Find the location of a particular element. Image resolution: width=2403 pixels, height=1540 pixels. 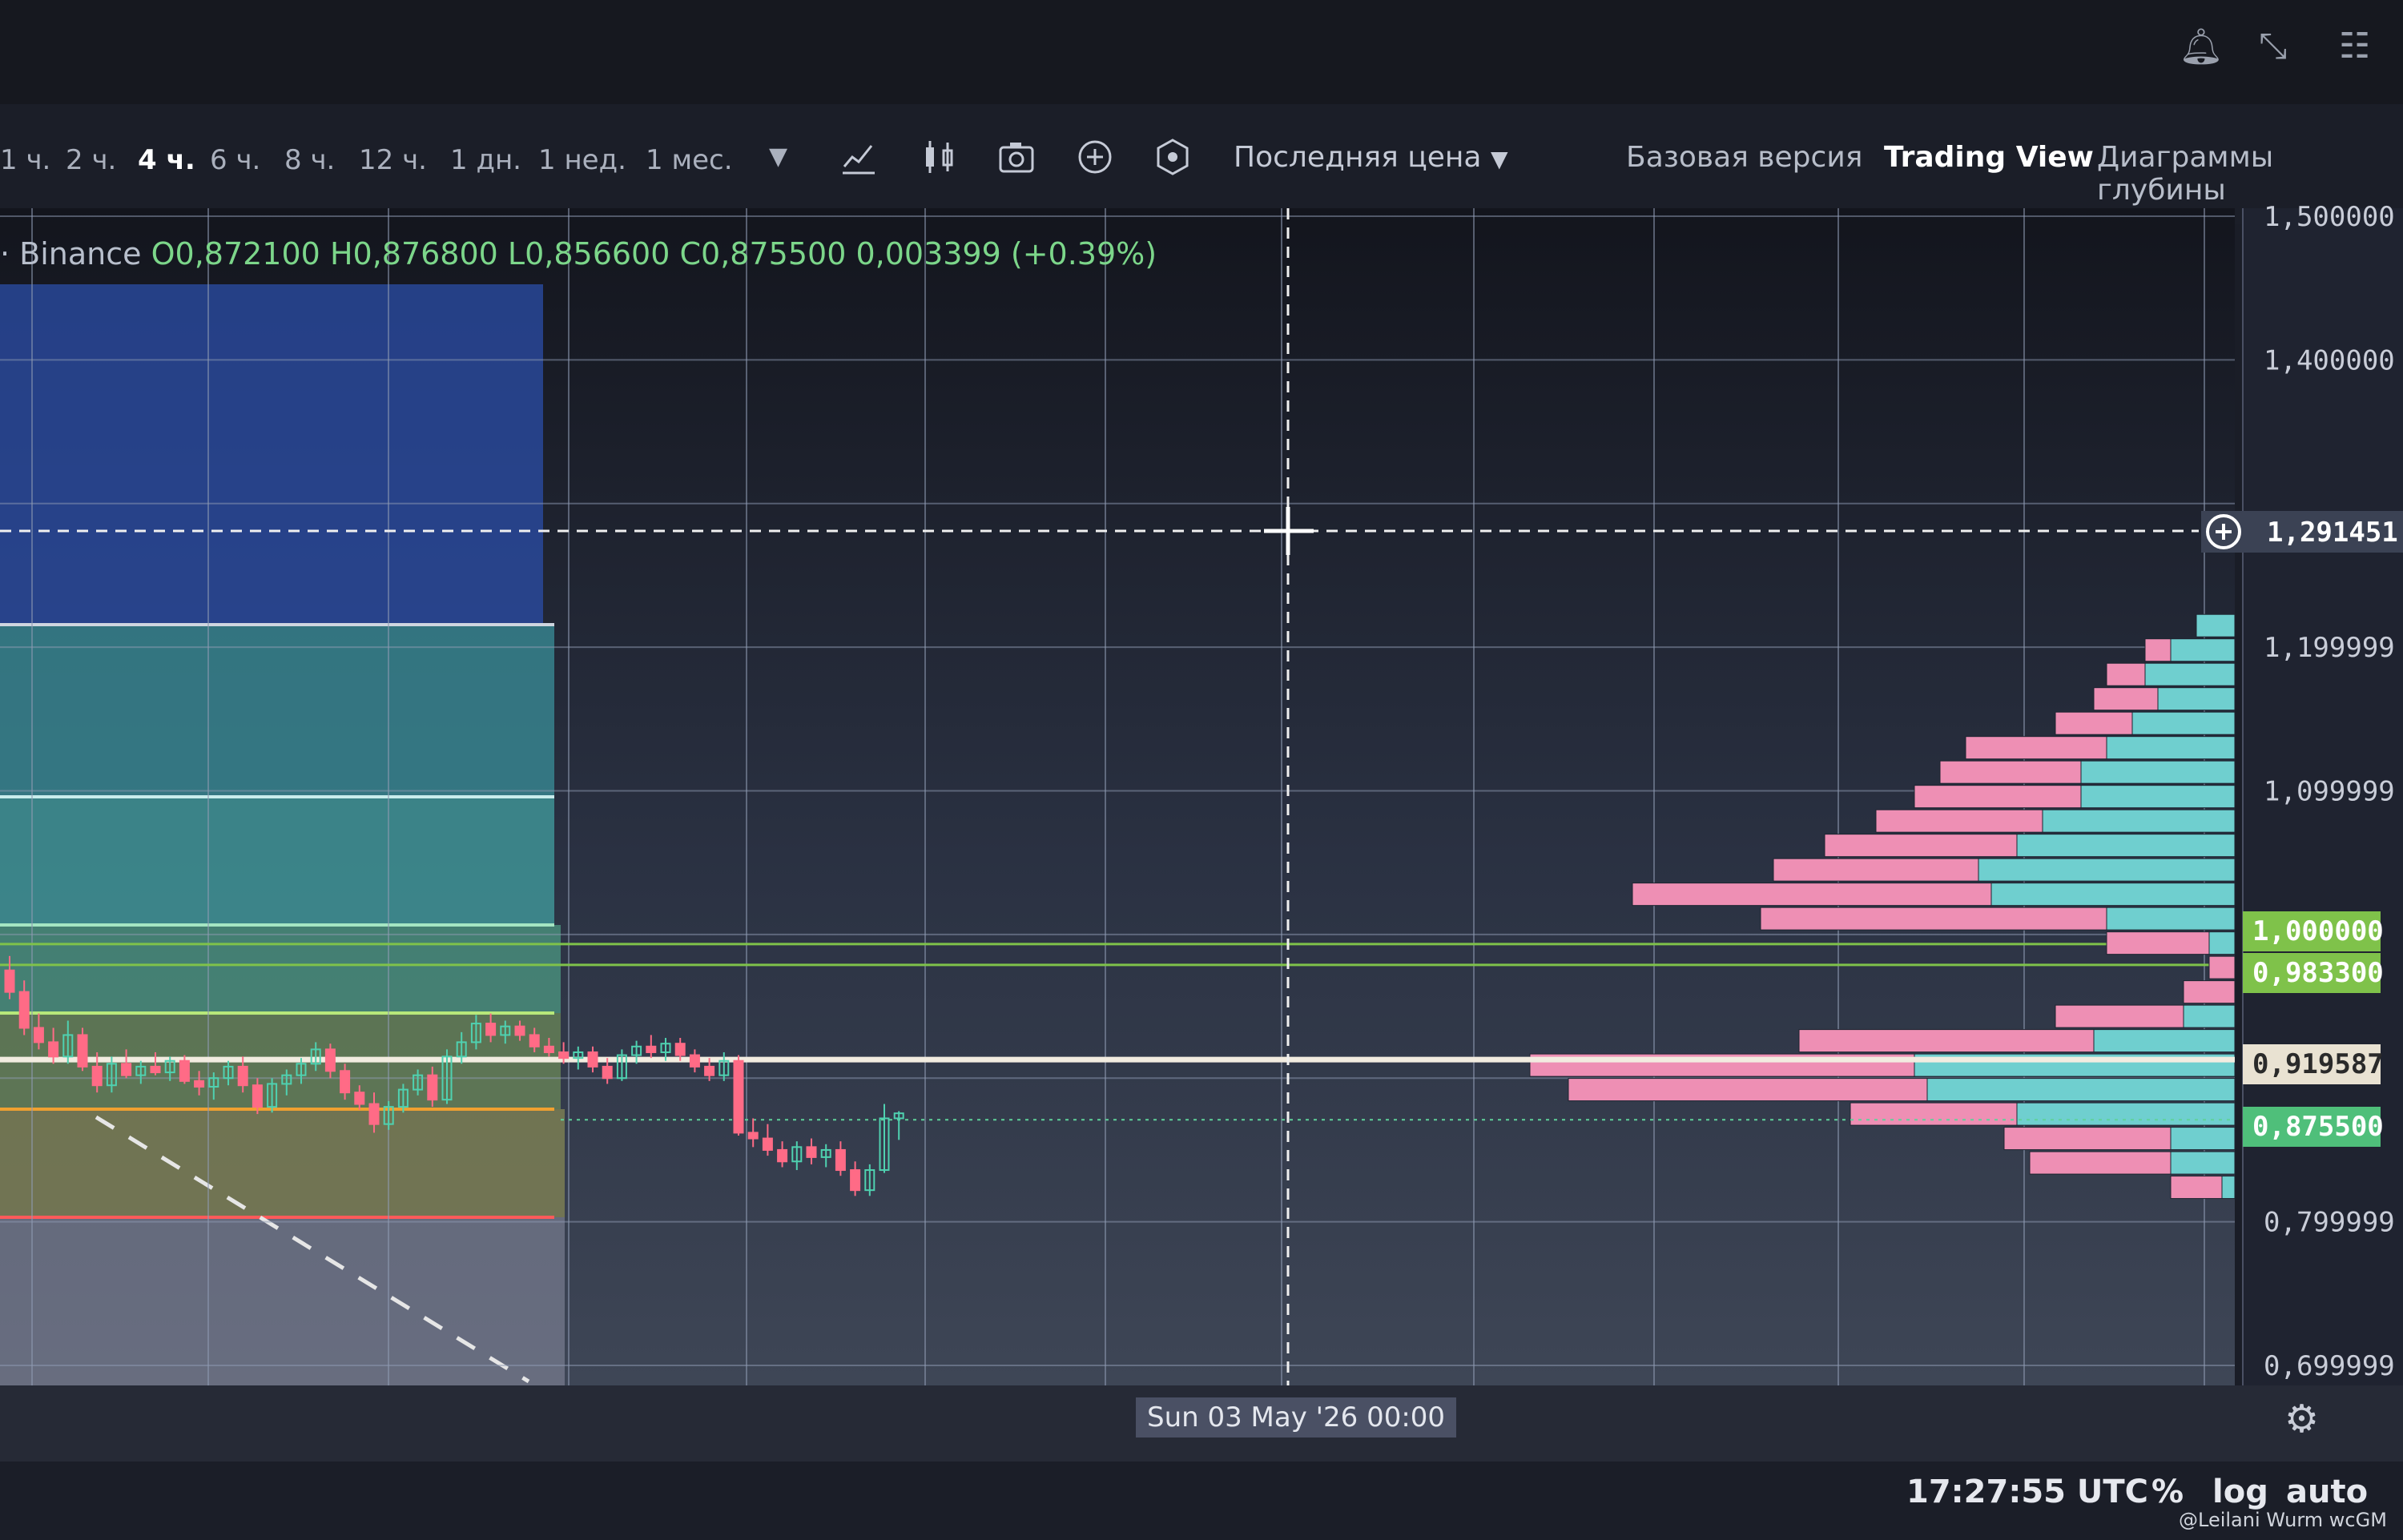

watermark: @Leilani Wurm wcGM is located at coordinates (2283, 1520).